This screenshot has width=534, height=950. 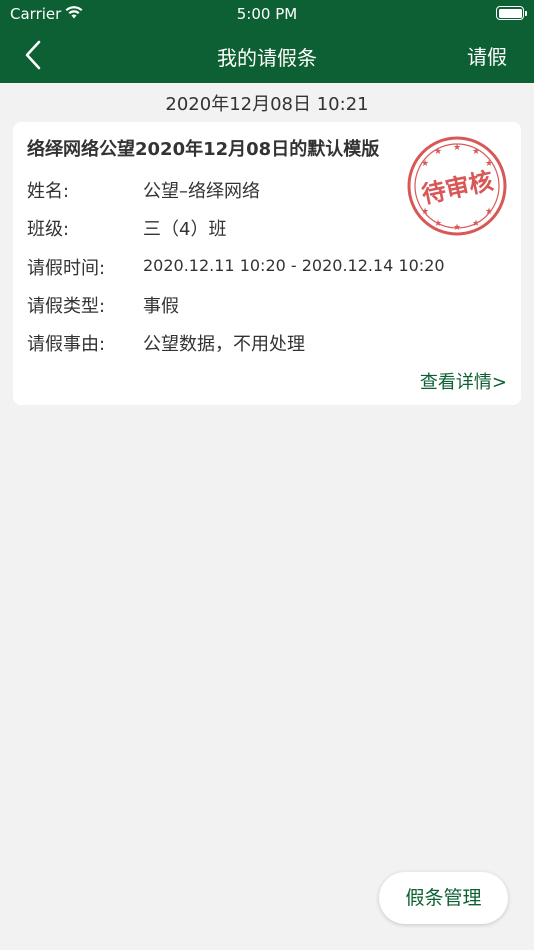 I want to click on row-value: 2020.12.11 10:20 - 2020.12.14 10:20, so click(x=294, y=265).